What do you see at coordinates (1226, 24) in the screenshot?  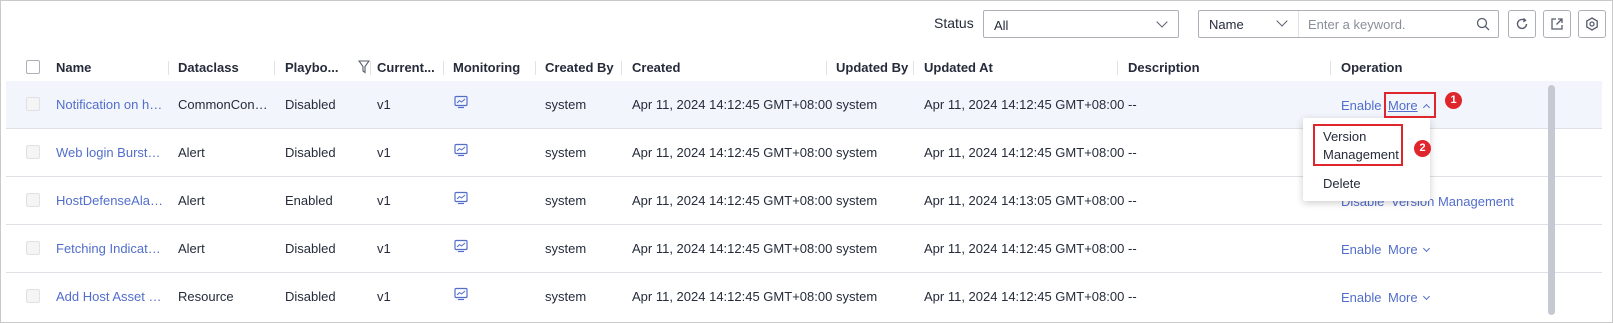 I see `search-field-value: Name` at bounding box center [1226, 24].